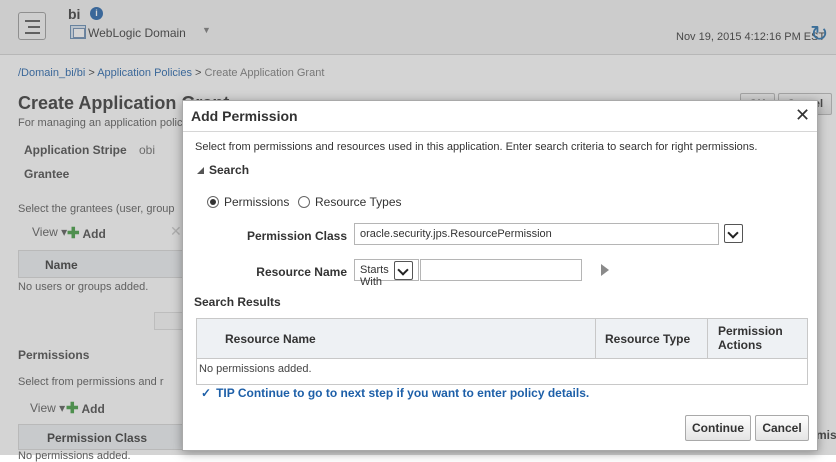 Image resolution: width=836 pixels, height=462 pixels. I want to click on dialog-title: Add Permission, so click(244, 116).